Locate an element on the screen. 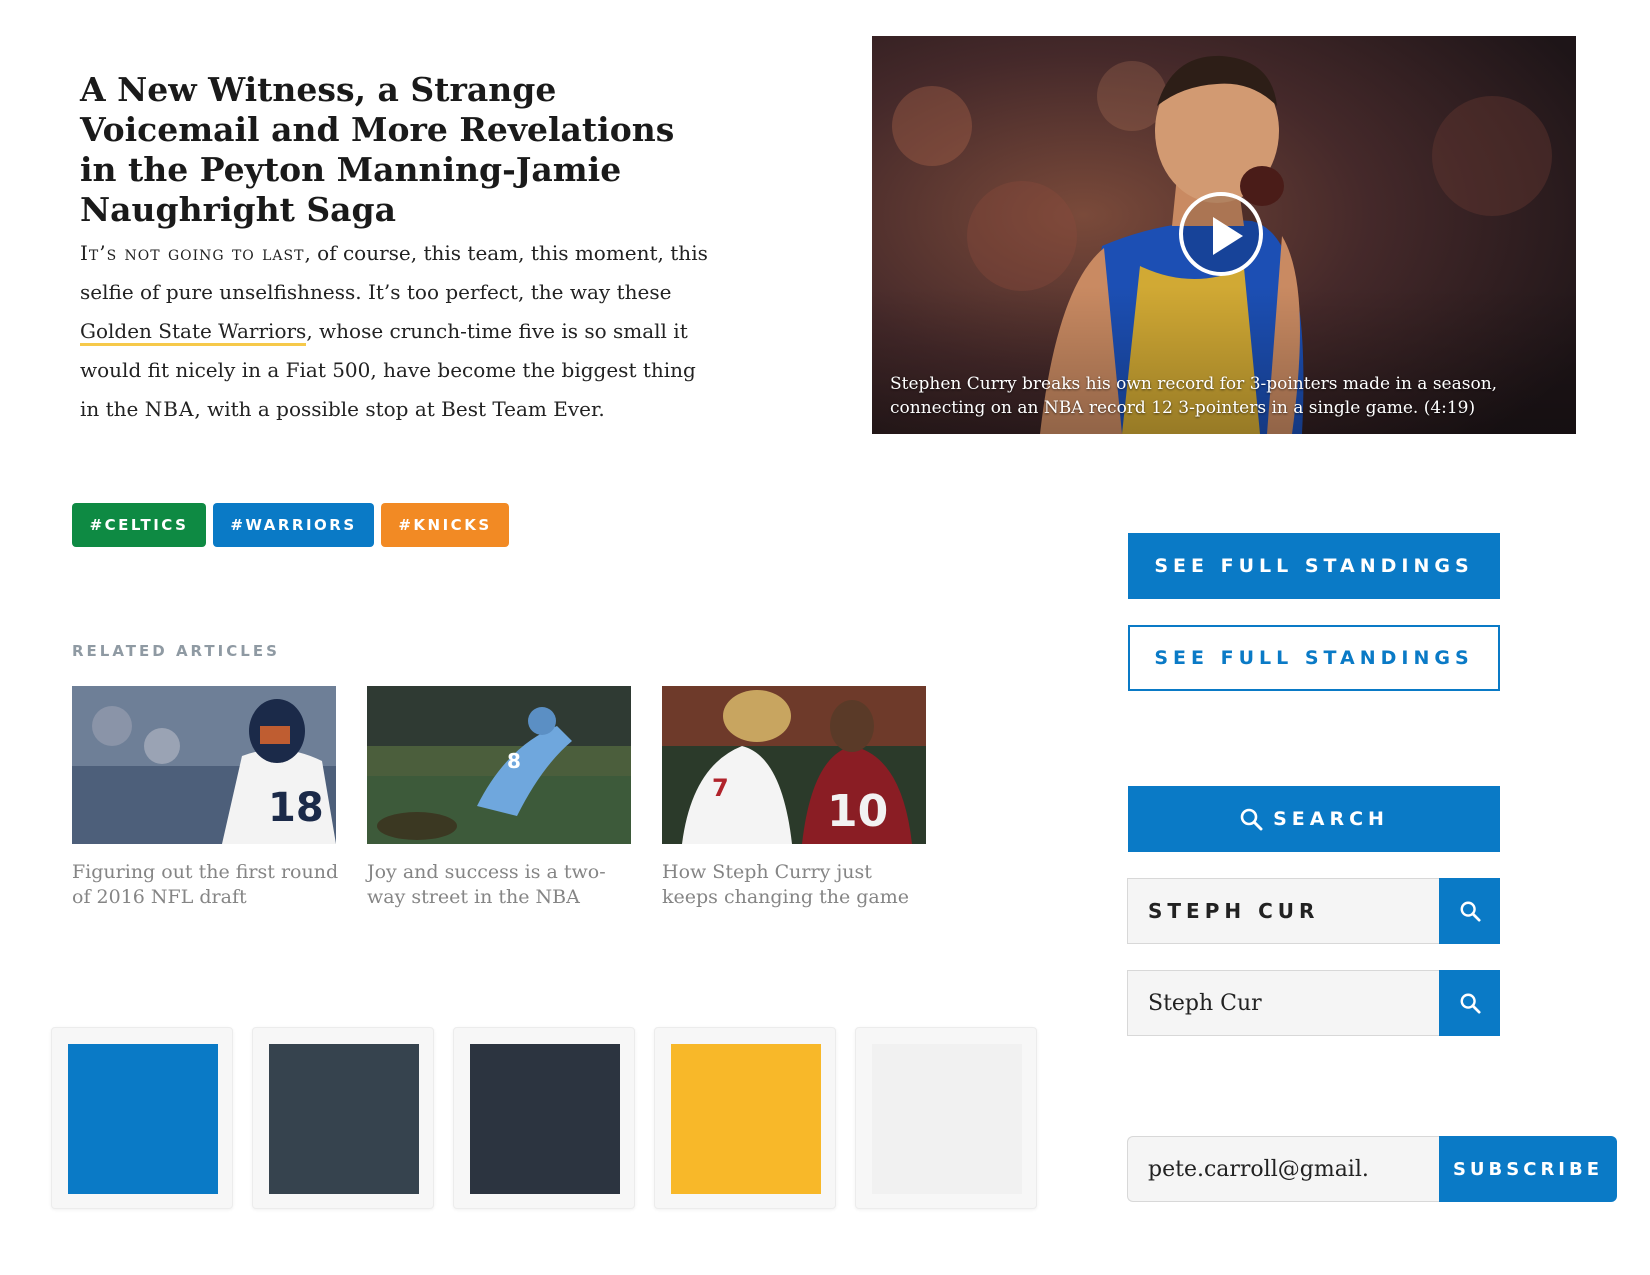 The image size is (1650, 1275). swatch-slate is located at coordinates (344, 1119).